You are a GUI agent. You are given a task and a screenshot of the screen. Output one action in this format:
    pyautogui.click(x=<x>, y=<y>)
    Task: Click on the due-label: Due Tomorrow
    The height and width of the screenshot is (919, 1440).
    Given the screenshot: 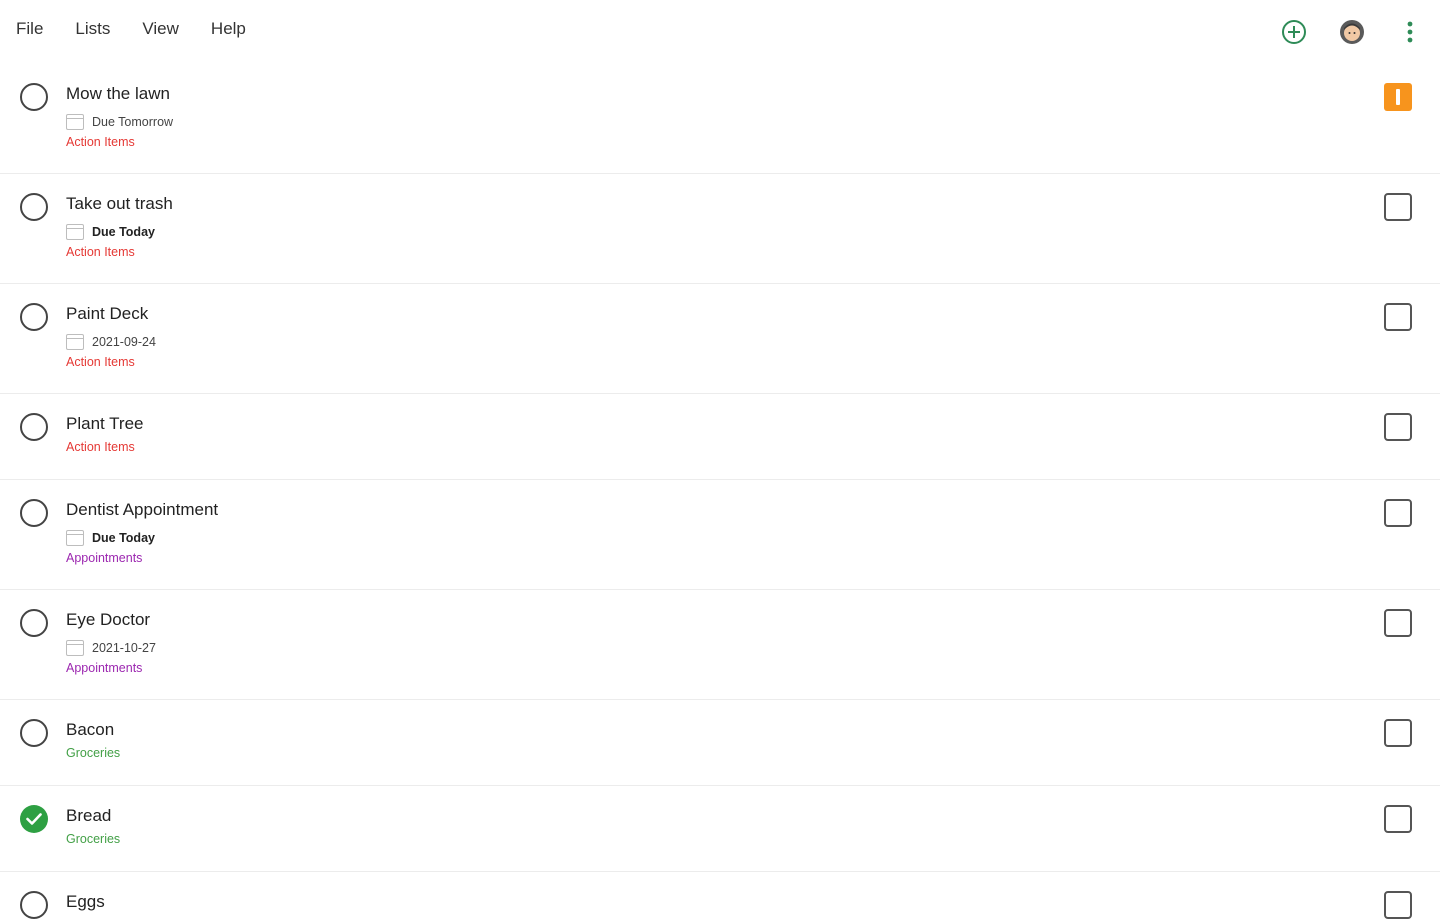 What is the action you would take?
    pyautogui.click(x=133, y=122)
    